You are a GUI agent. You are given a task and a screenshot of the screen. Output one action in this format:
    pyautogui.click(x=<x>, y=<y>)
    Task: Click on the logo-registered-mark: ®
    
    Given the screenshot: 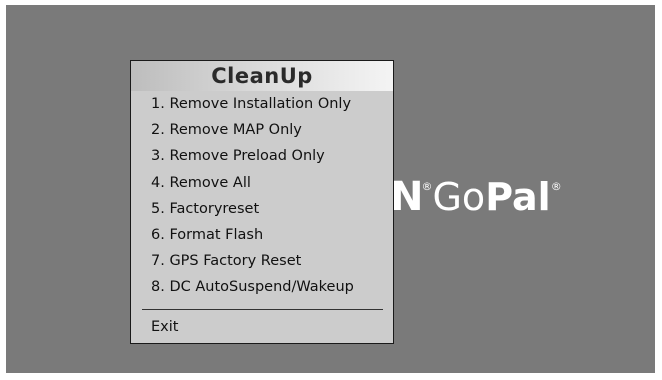 What is the action you would take?
    pyautogui.click(x=427, y=186)
    